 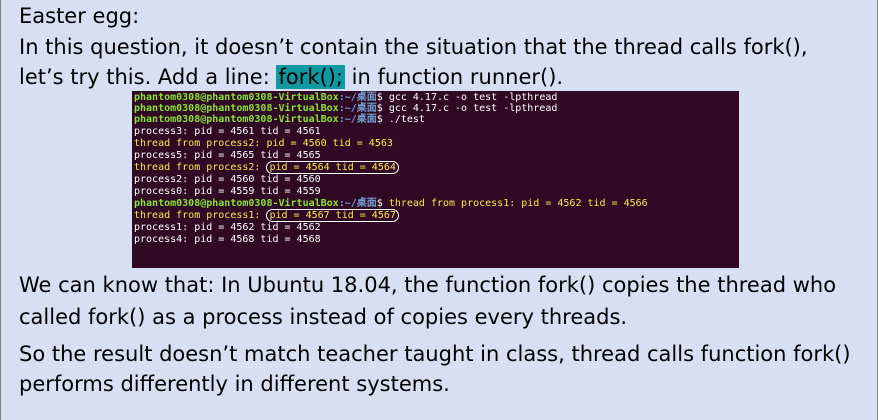 What do you see at coordinates (227, 155) in the screenshot?
I see `terminal-output-line: process5: pid = 4565 tid = 4565` at bounding box center [227, 155].